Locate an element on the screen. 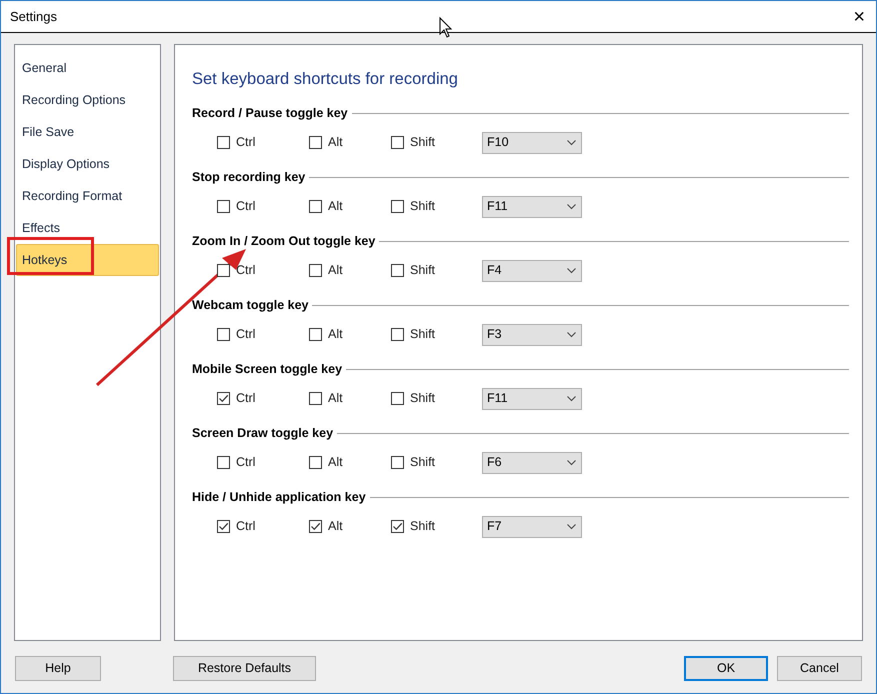 This screenshot has height=694, width=877. key-dropdown: F10 is located at coordinates (532, 143).